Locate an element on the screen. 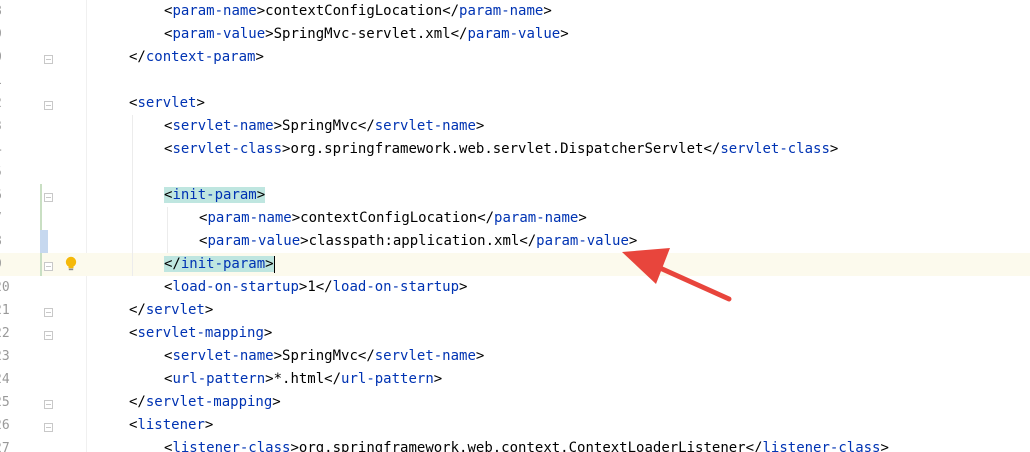  line-number: 27 is located at coordinates (5, 446).